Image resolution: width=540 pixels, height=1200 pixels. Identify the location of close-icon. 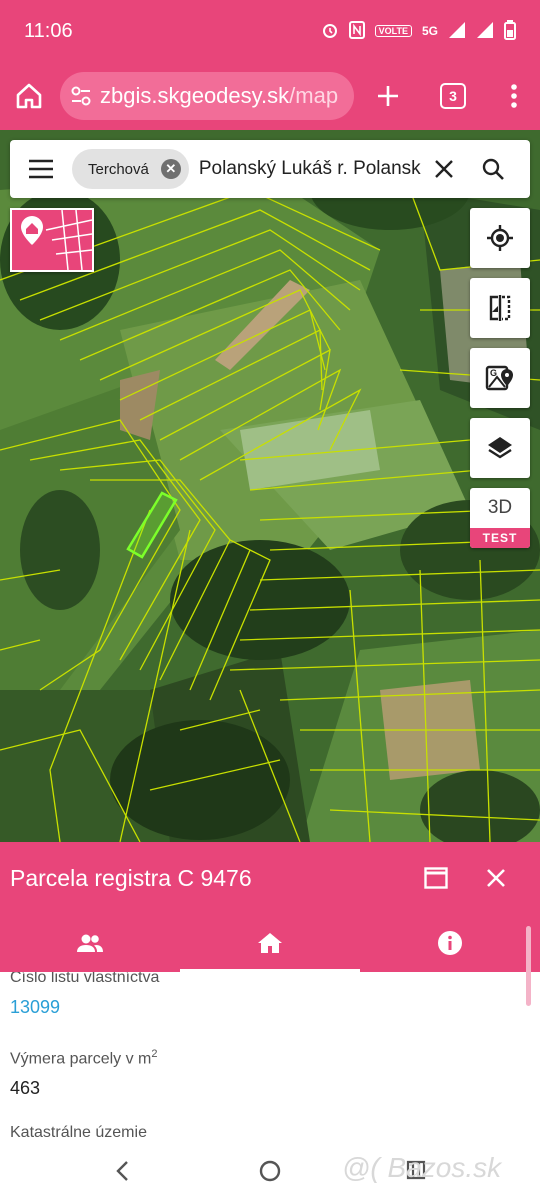
(496, 878).